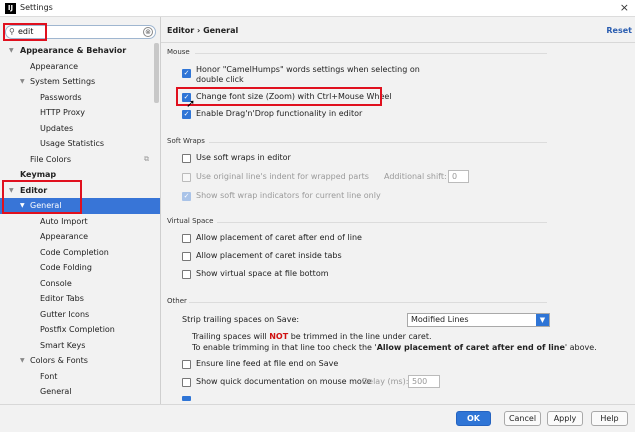  What do you see at coordinates (415, 176) in the screenshot?
I see `additional-shift-label: Additional shift:` at bounding box center [415, 176].